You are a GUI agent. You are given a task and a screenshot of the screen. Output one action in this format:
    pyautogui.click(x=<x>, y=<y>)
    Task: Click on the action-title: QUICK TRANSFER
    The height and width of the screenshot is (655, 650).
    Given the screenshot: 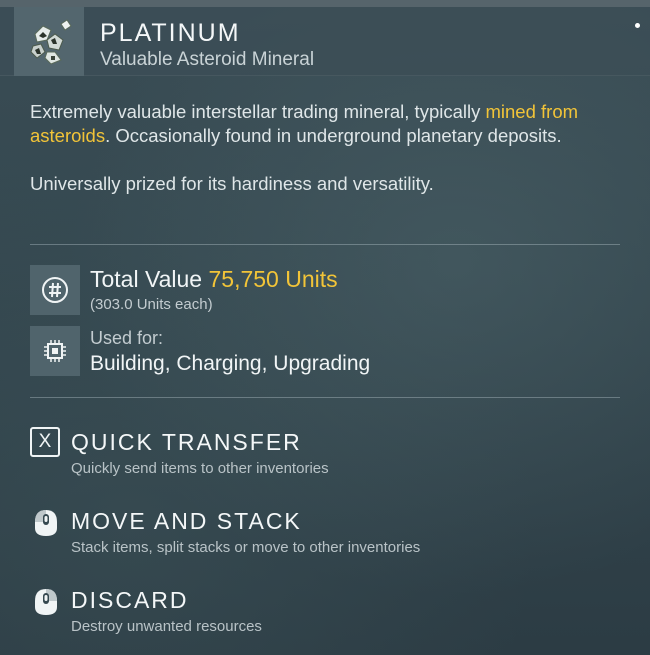 What is the action you would take?
    pyautogui.click(x=186, y=442)
    